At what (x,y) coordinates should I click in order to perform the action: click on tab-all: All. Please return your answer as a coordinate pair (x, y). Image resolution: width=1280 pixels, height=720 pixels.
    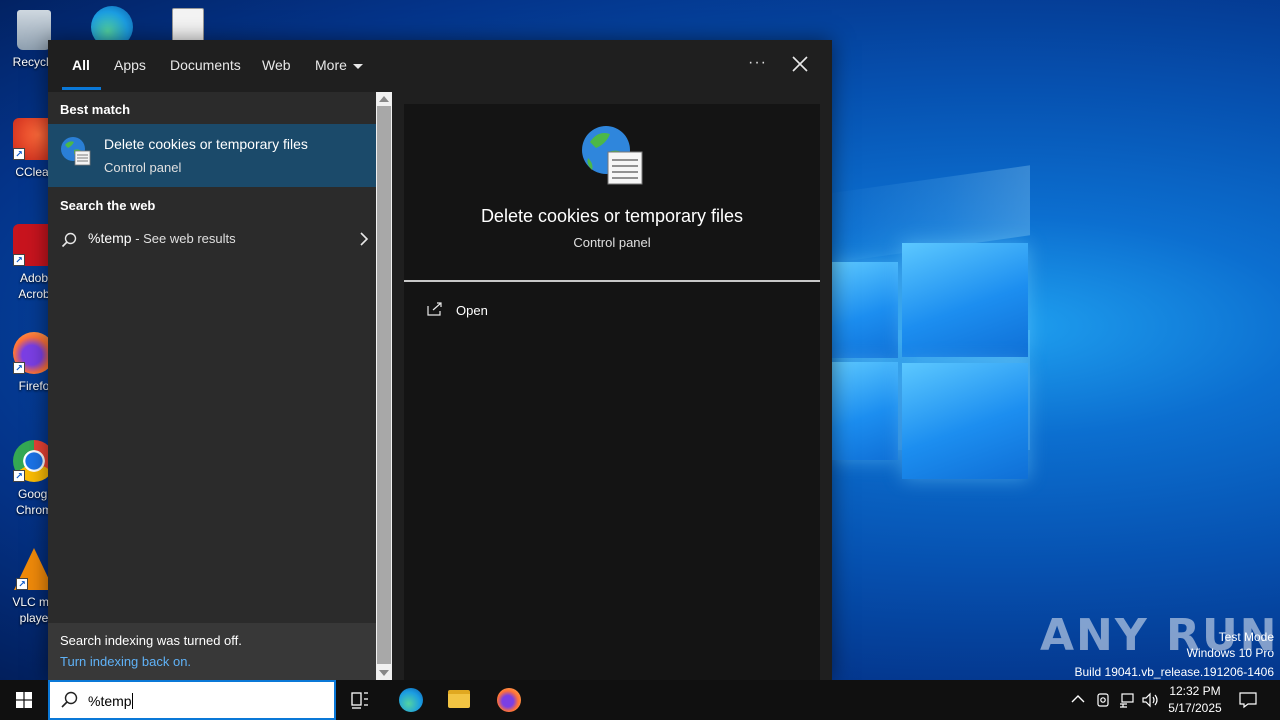
    Looking at the image, I should click on (81, 65).